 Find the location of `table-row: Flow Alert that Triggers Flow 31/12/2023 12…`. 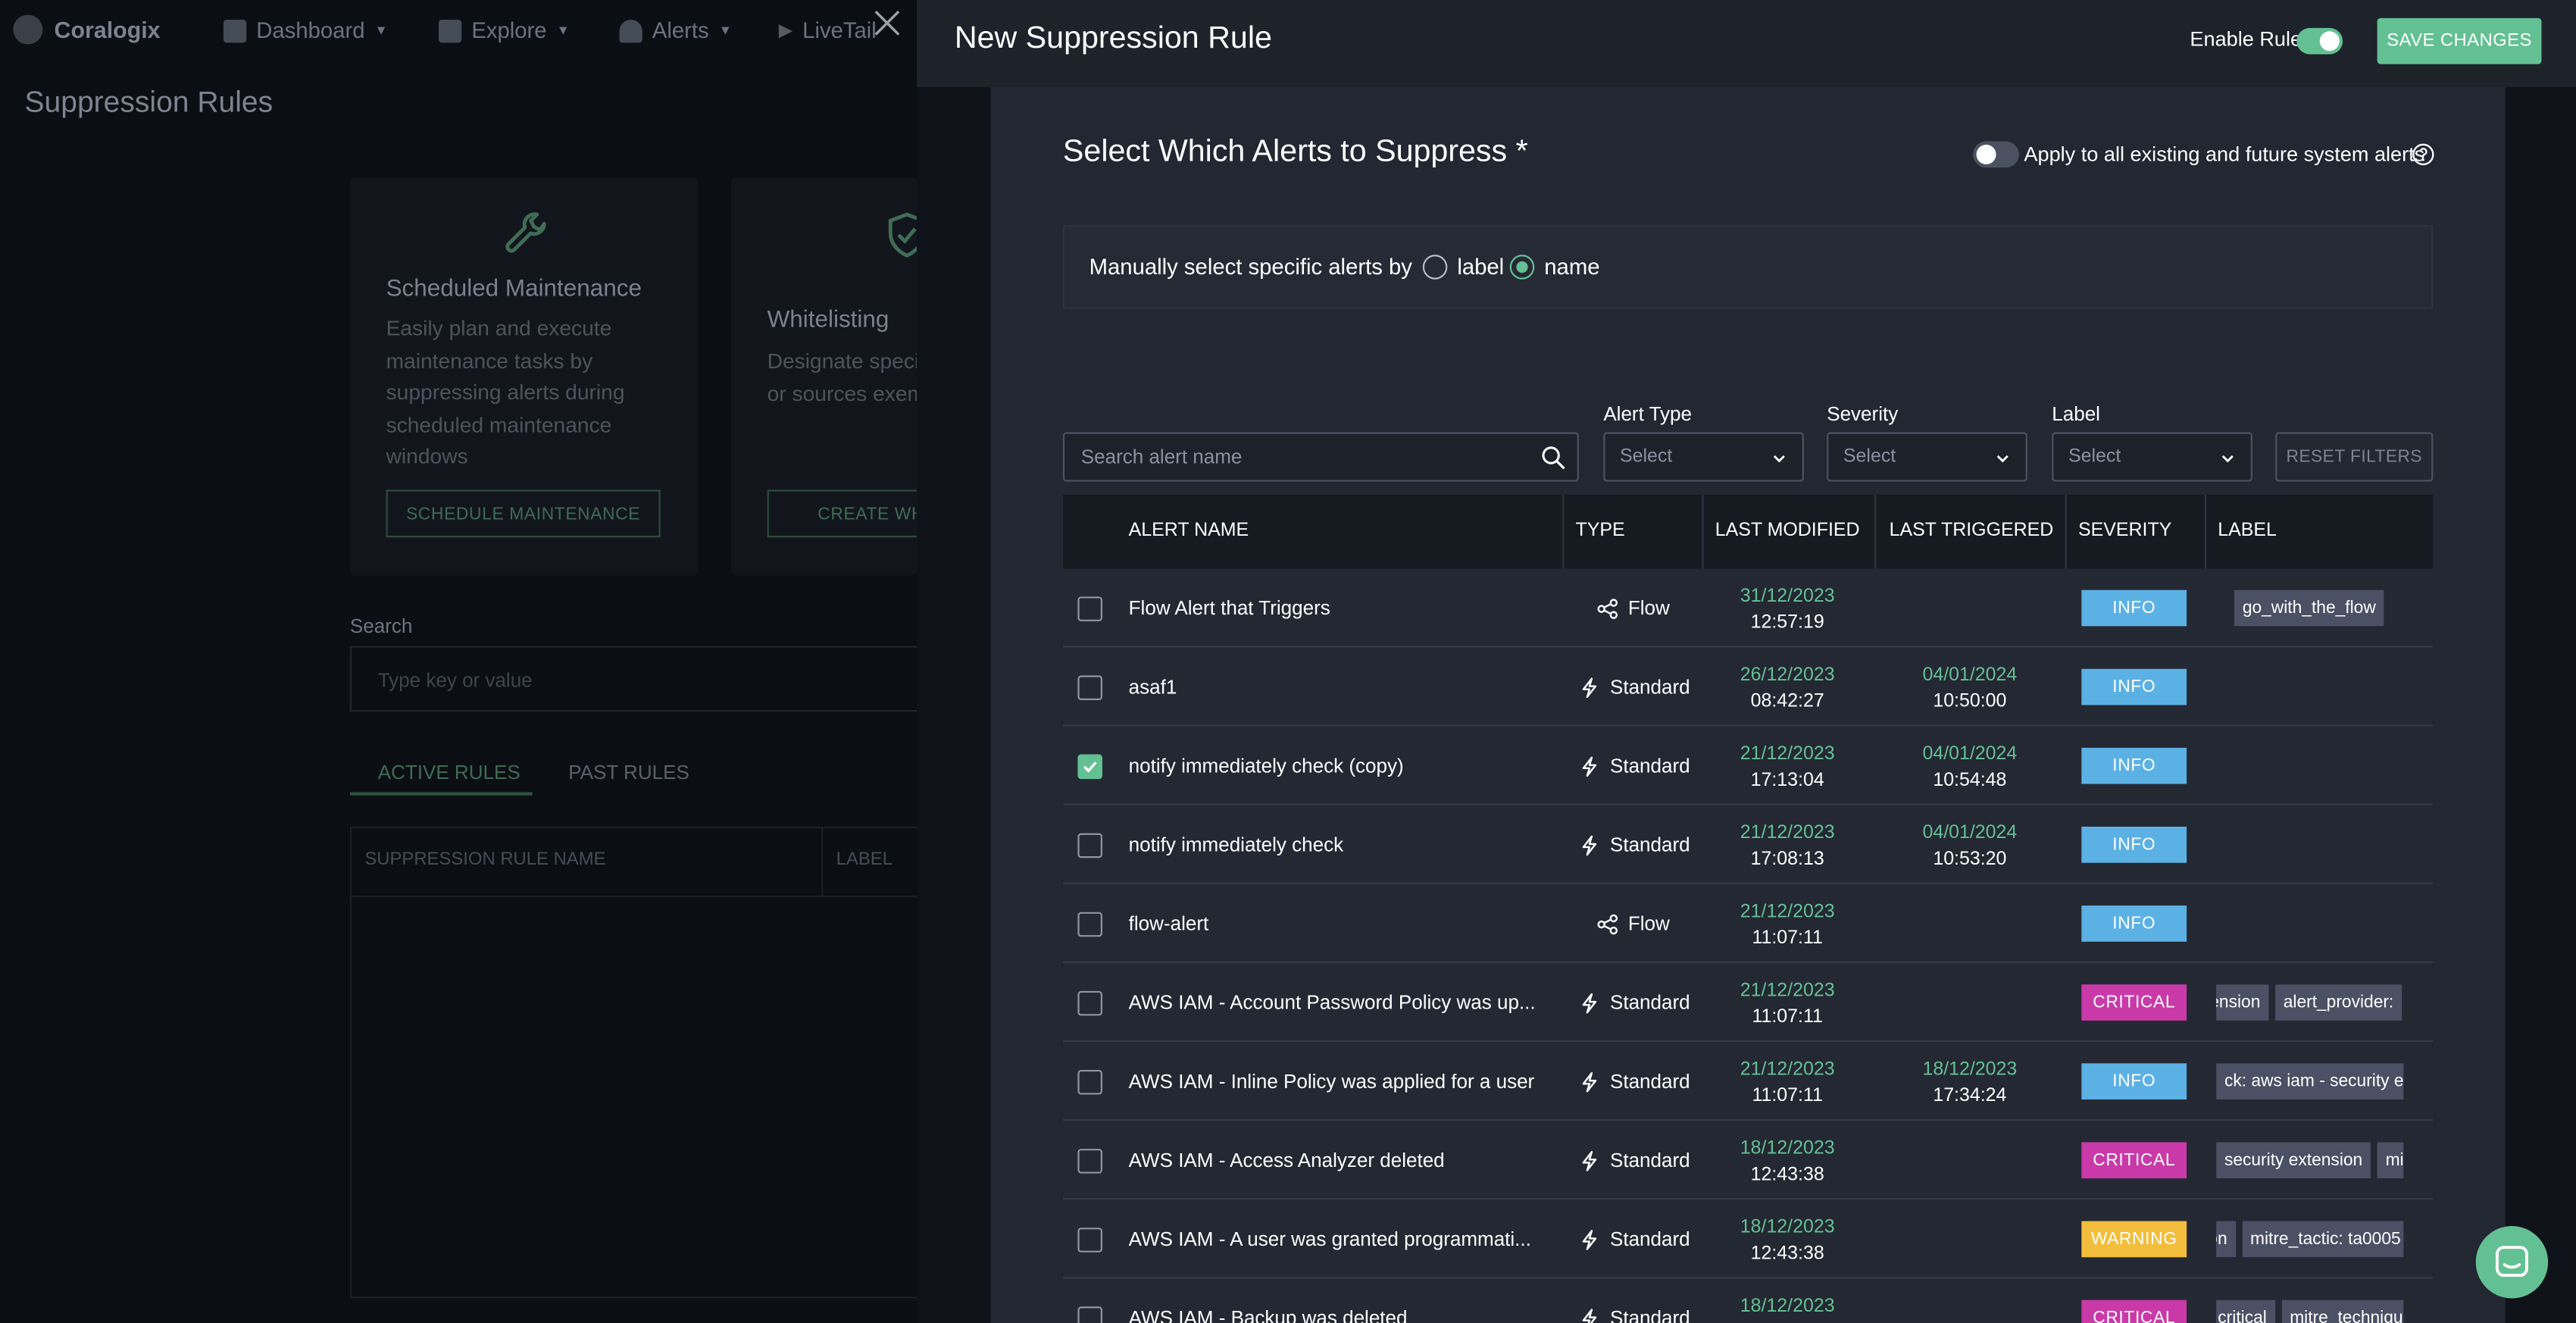

table-row: Flow Alert that Triggers Flow 31/12/2023 12… is located at coordinates (1748, 608).